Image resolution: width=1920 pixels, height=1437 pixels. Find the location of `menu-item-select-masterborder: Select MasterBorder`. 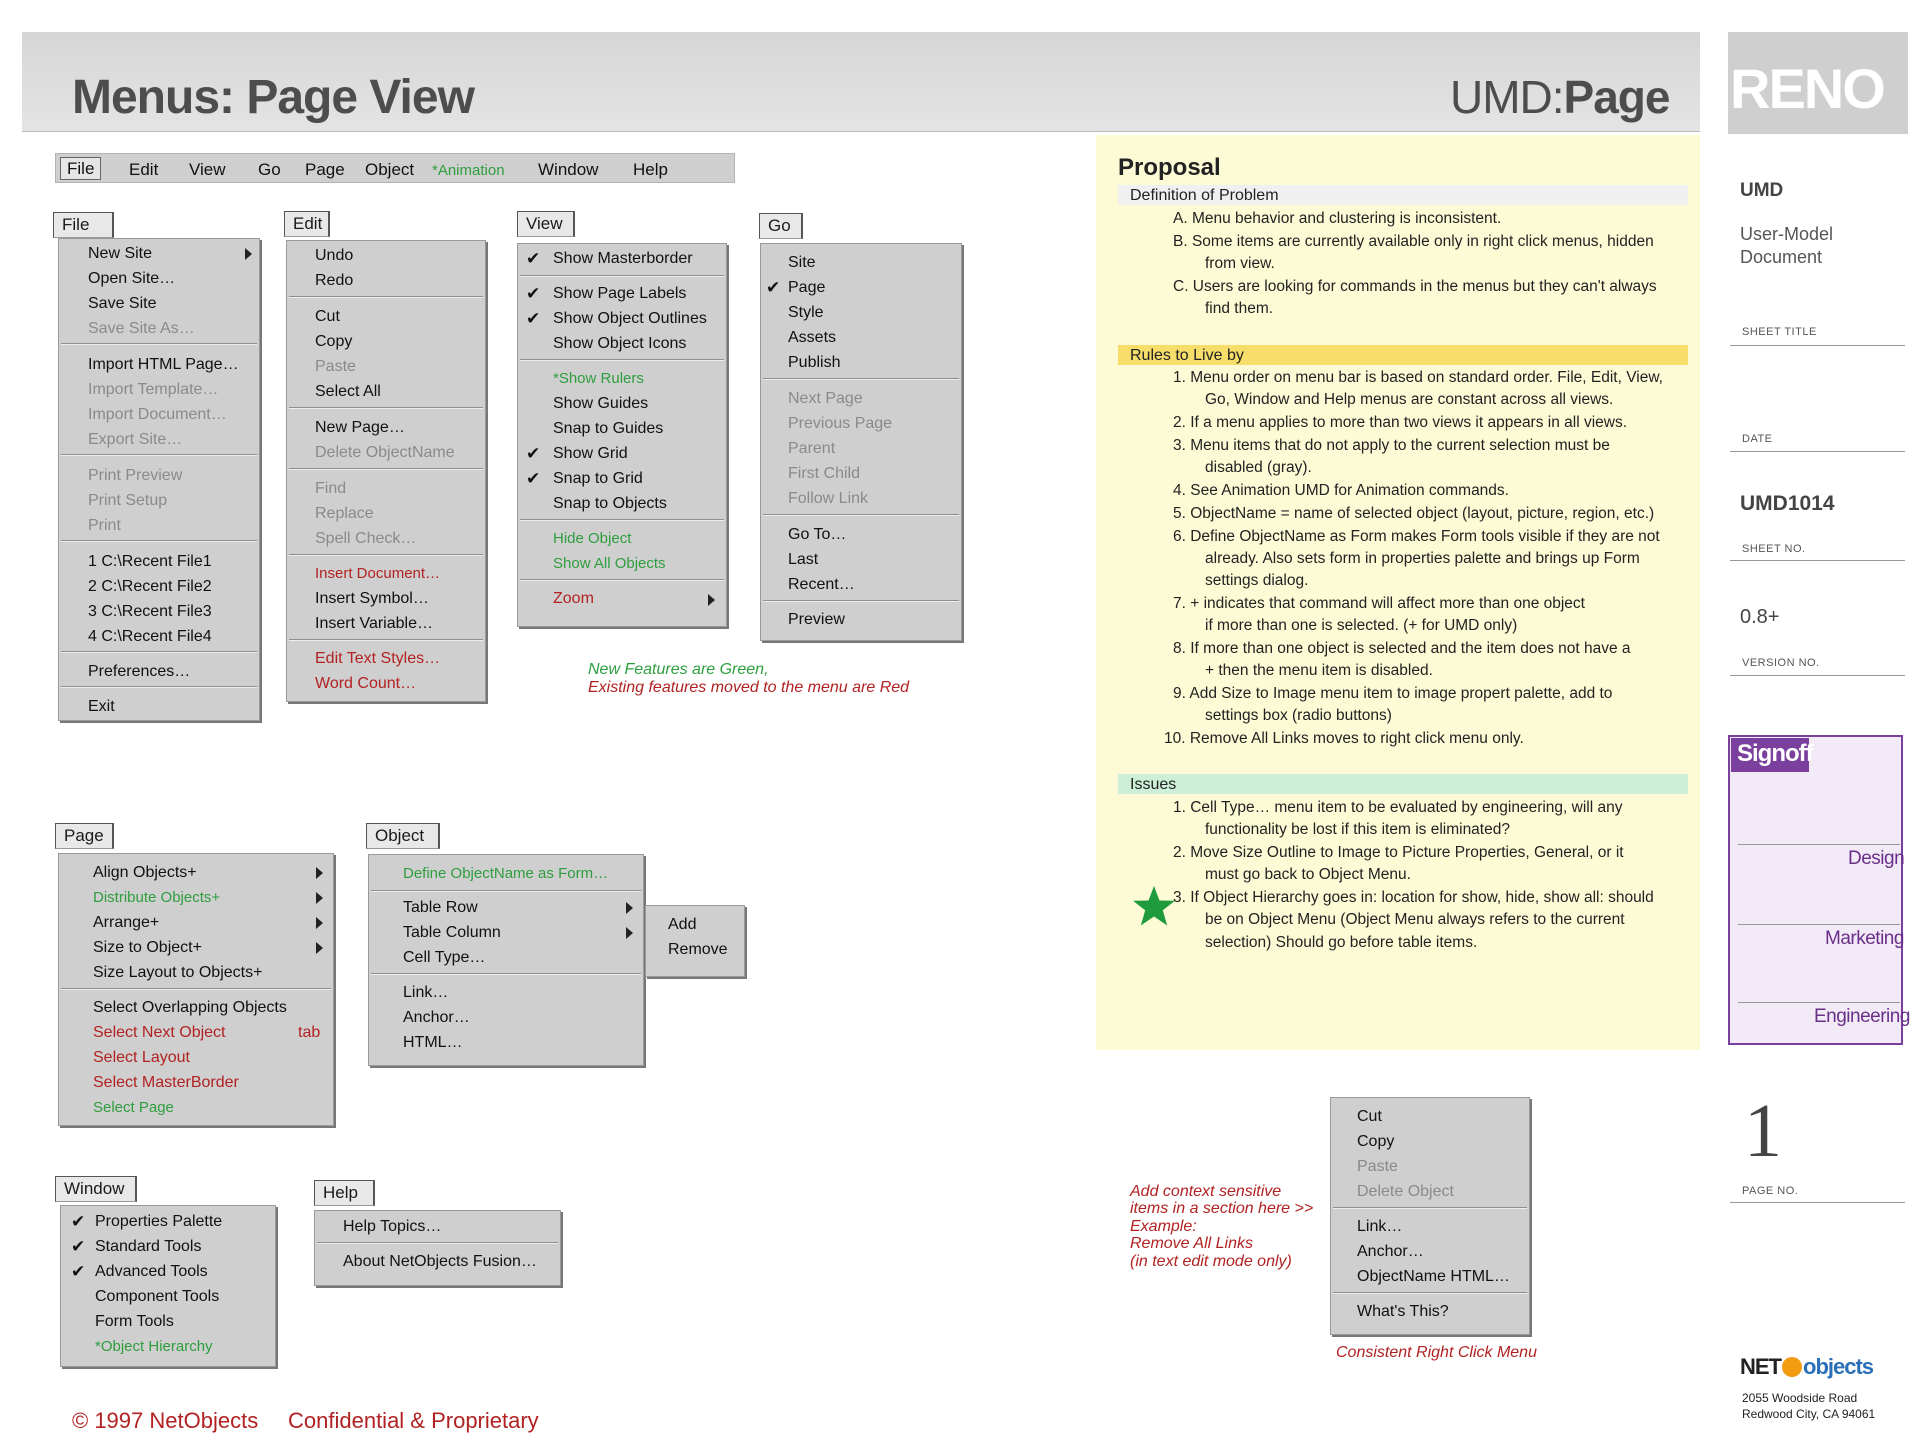

menu-item-select-masterborder: Select MasterBorder is located at coordinates (166, 1083).